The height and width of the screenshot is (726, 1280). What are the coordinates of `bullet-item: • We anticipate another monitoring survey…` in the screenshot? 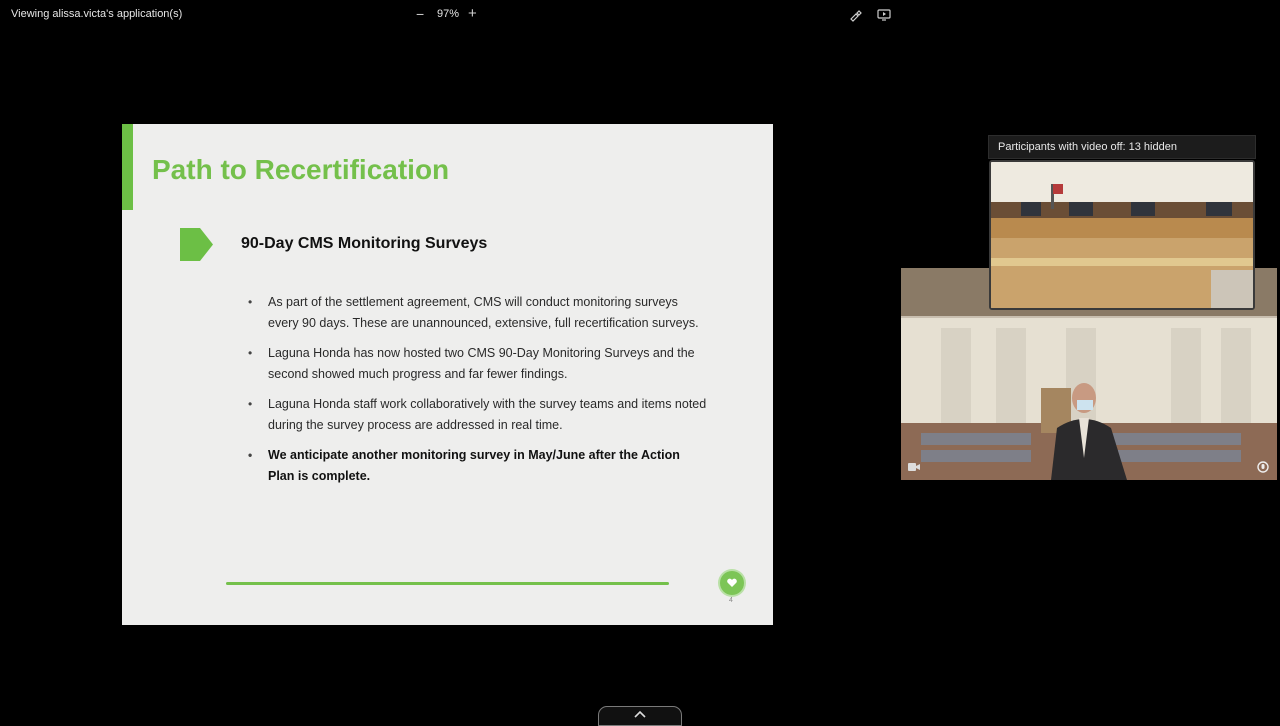 It's located at (478, 465).